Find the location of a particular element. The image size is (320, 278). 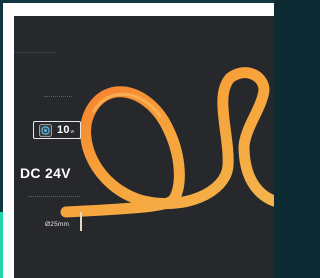

circle-dot-icon is located at coordinates (45, 130).